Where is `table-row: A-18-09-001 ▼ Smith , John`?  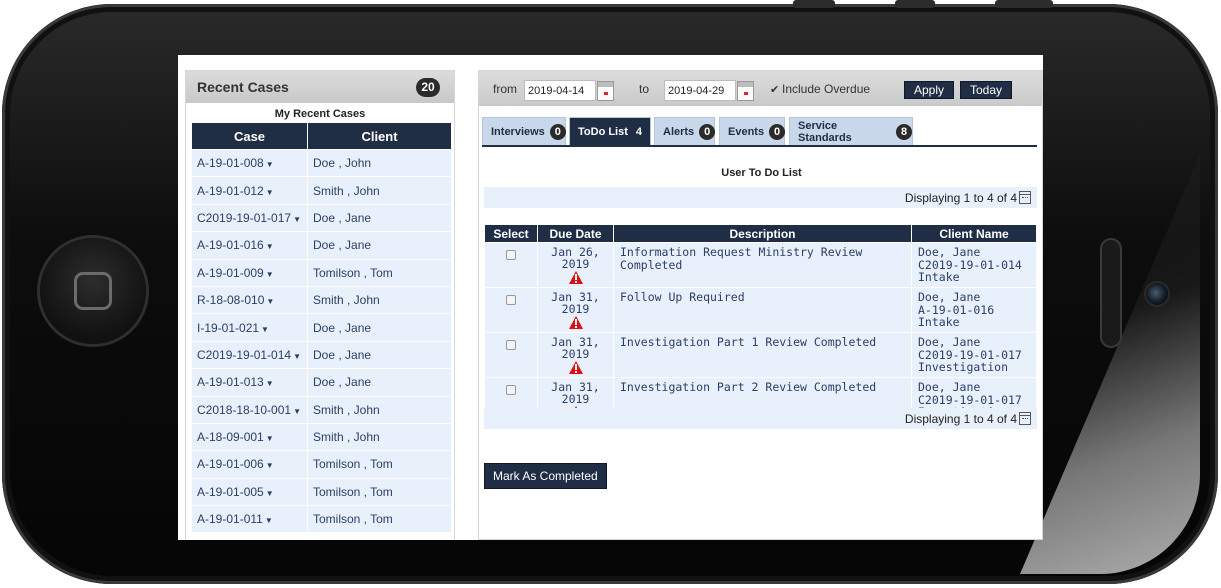
table-row: A-18-09-001 ▼ Smith , John is located at coordinates (321, 437).